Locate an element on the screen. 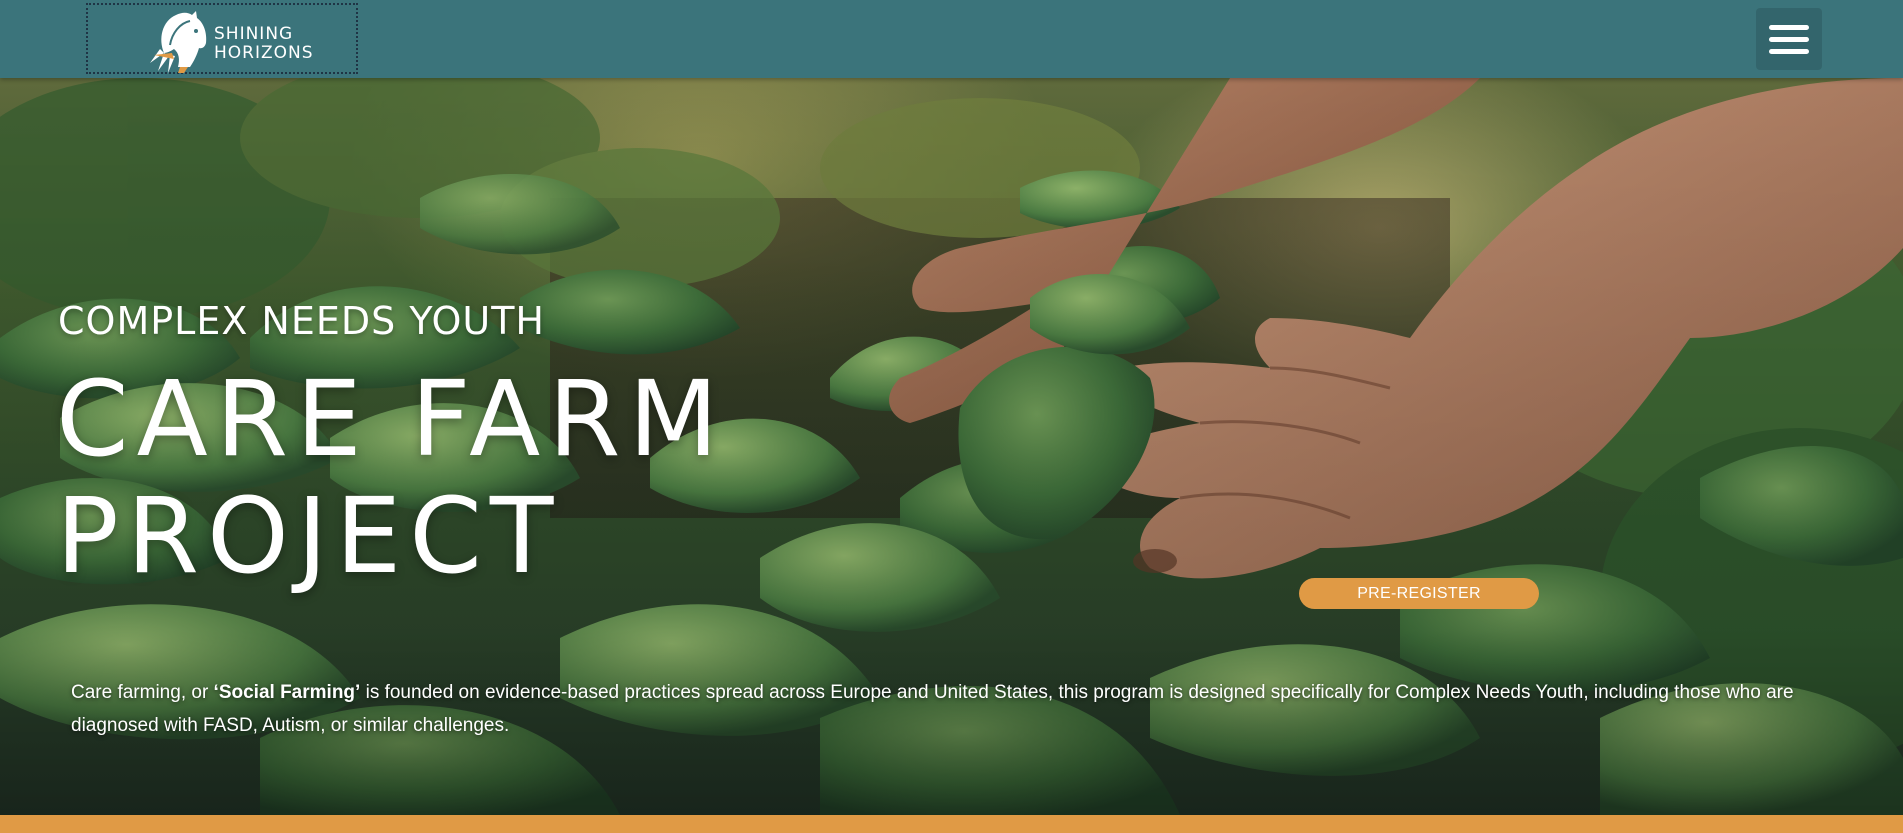 Image resolution: width=1903 pixels, height=833 pixels. menu-toggle-button is located at coordinates (1789, 39).